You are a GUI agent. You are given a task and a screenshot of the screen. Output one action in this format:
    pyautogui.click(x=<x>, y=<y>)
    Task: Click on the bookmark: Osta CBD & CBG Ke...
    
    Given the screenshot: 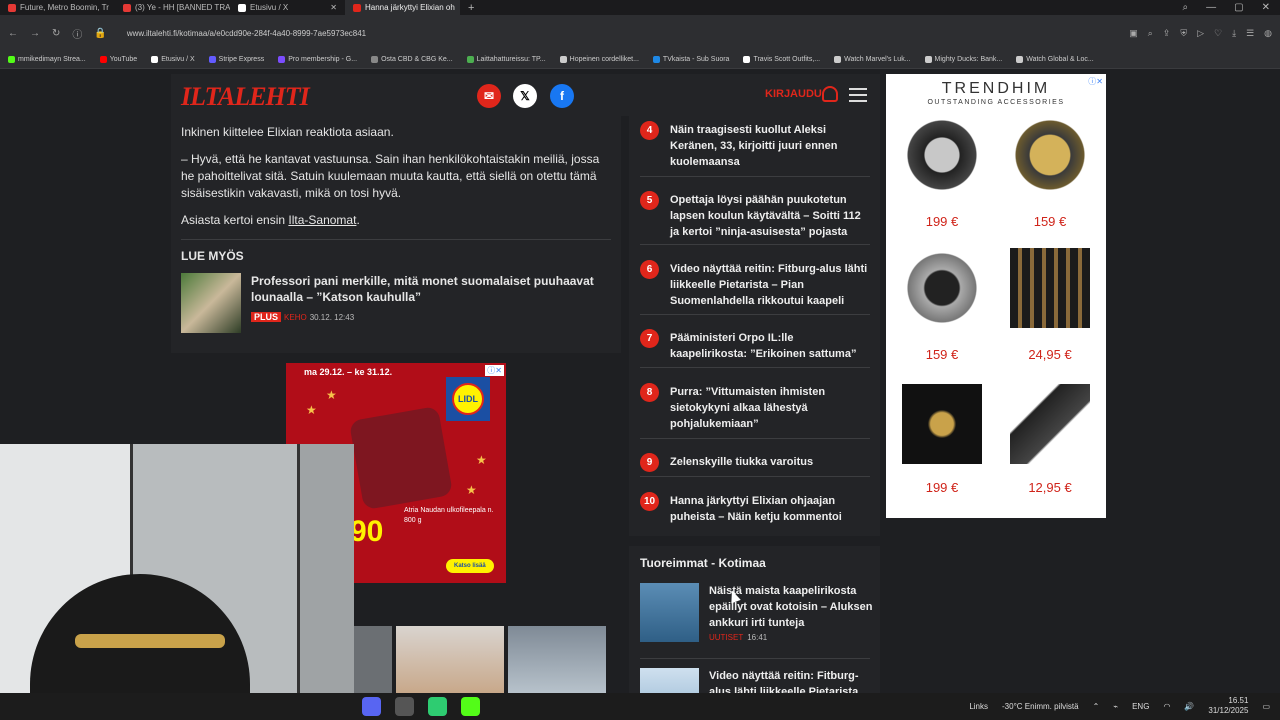 What is the action you would take?
    pyautogui.click(x=412, y=59)
    